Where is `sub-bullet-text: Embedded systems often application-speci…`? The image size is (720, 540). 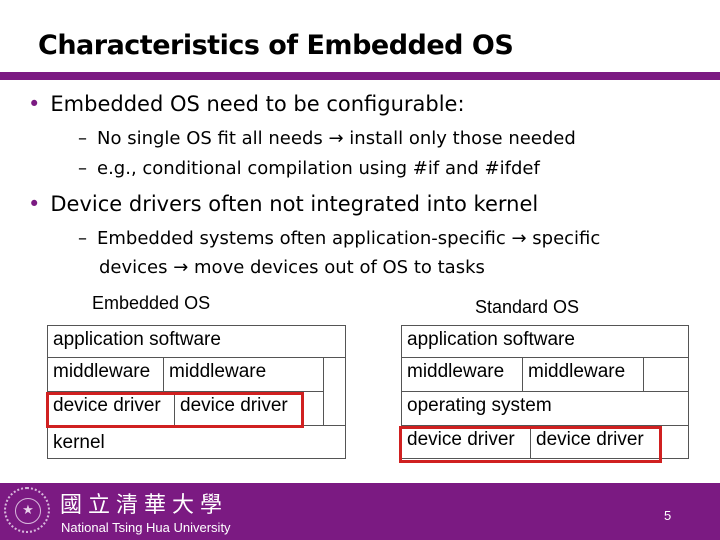 sub-bullet-text: Embedded systems often application-speci… is located at coordinates (349, 238).